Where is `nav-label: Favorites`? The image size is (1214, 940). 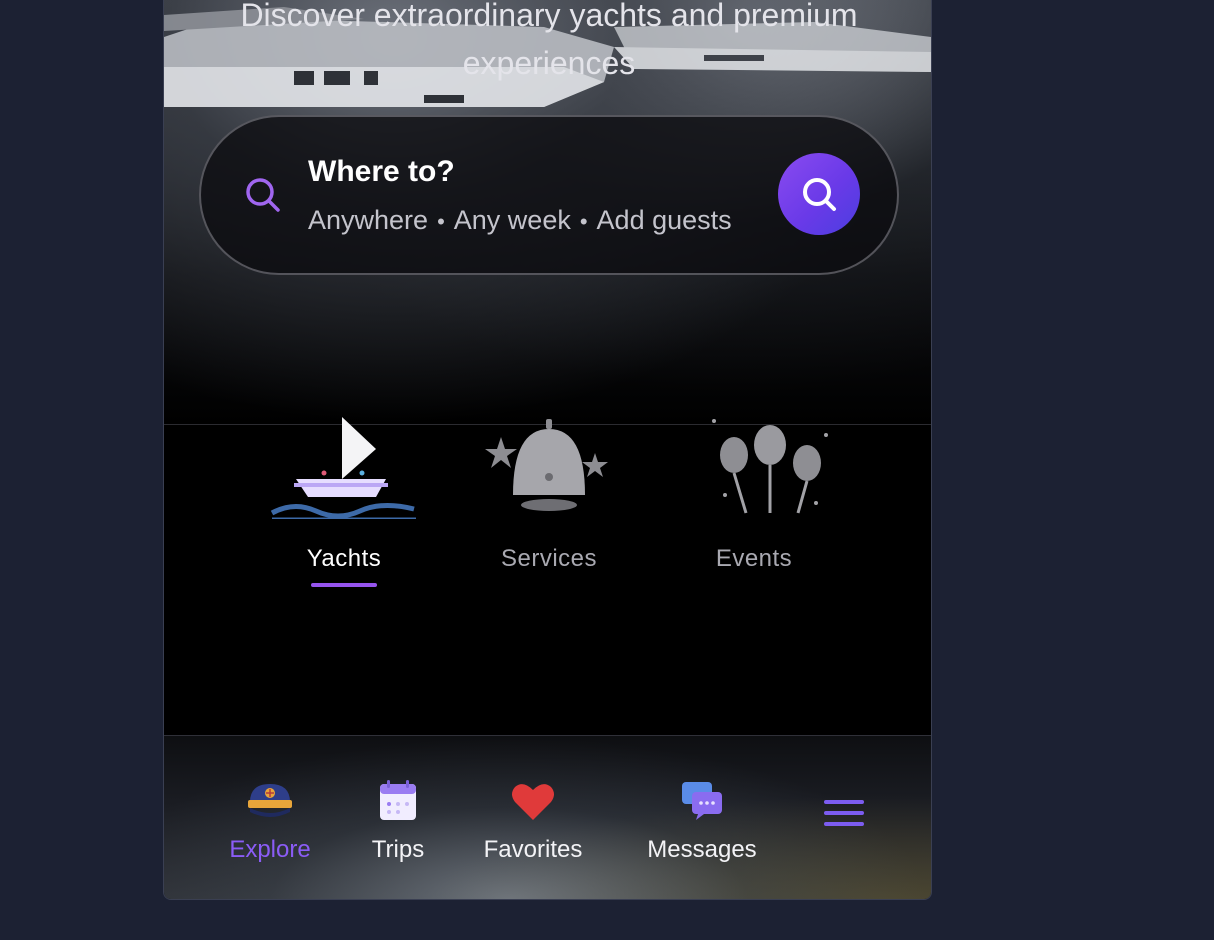 nav-label: Favorites is located at coordinates (533, 849).